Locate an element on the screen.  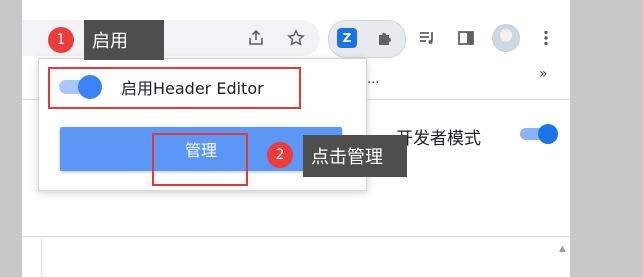
step-1-tooltip: 启用 is located at coordinates (124, 40).